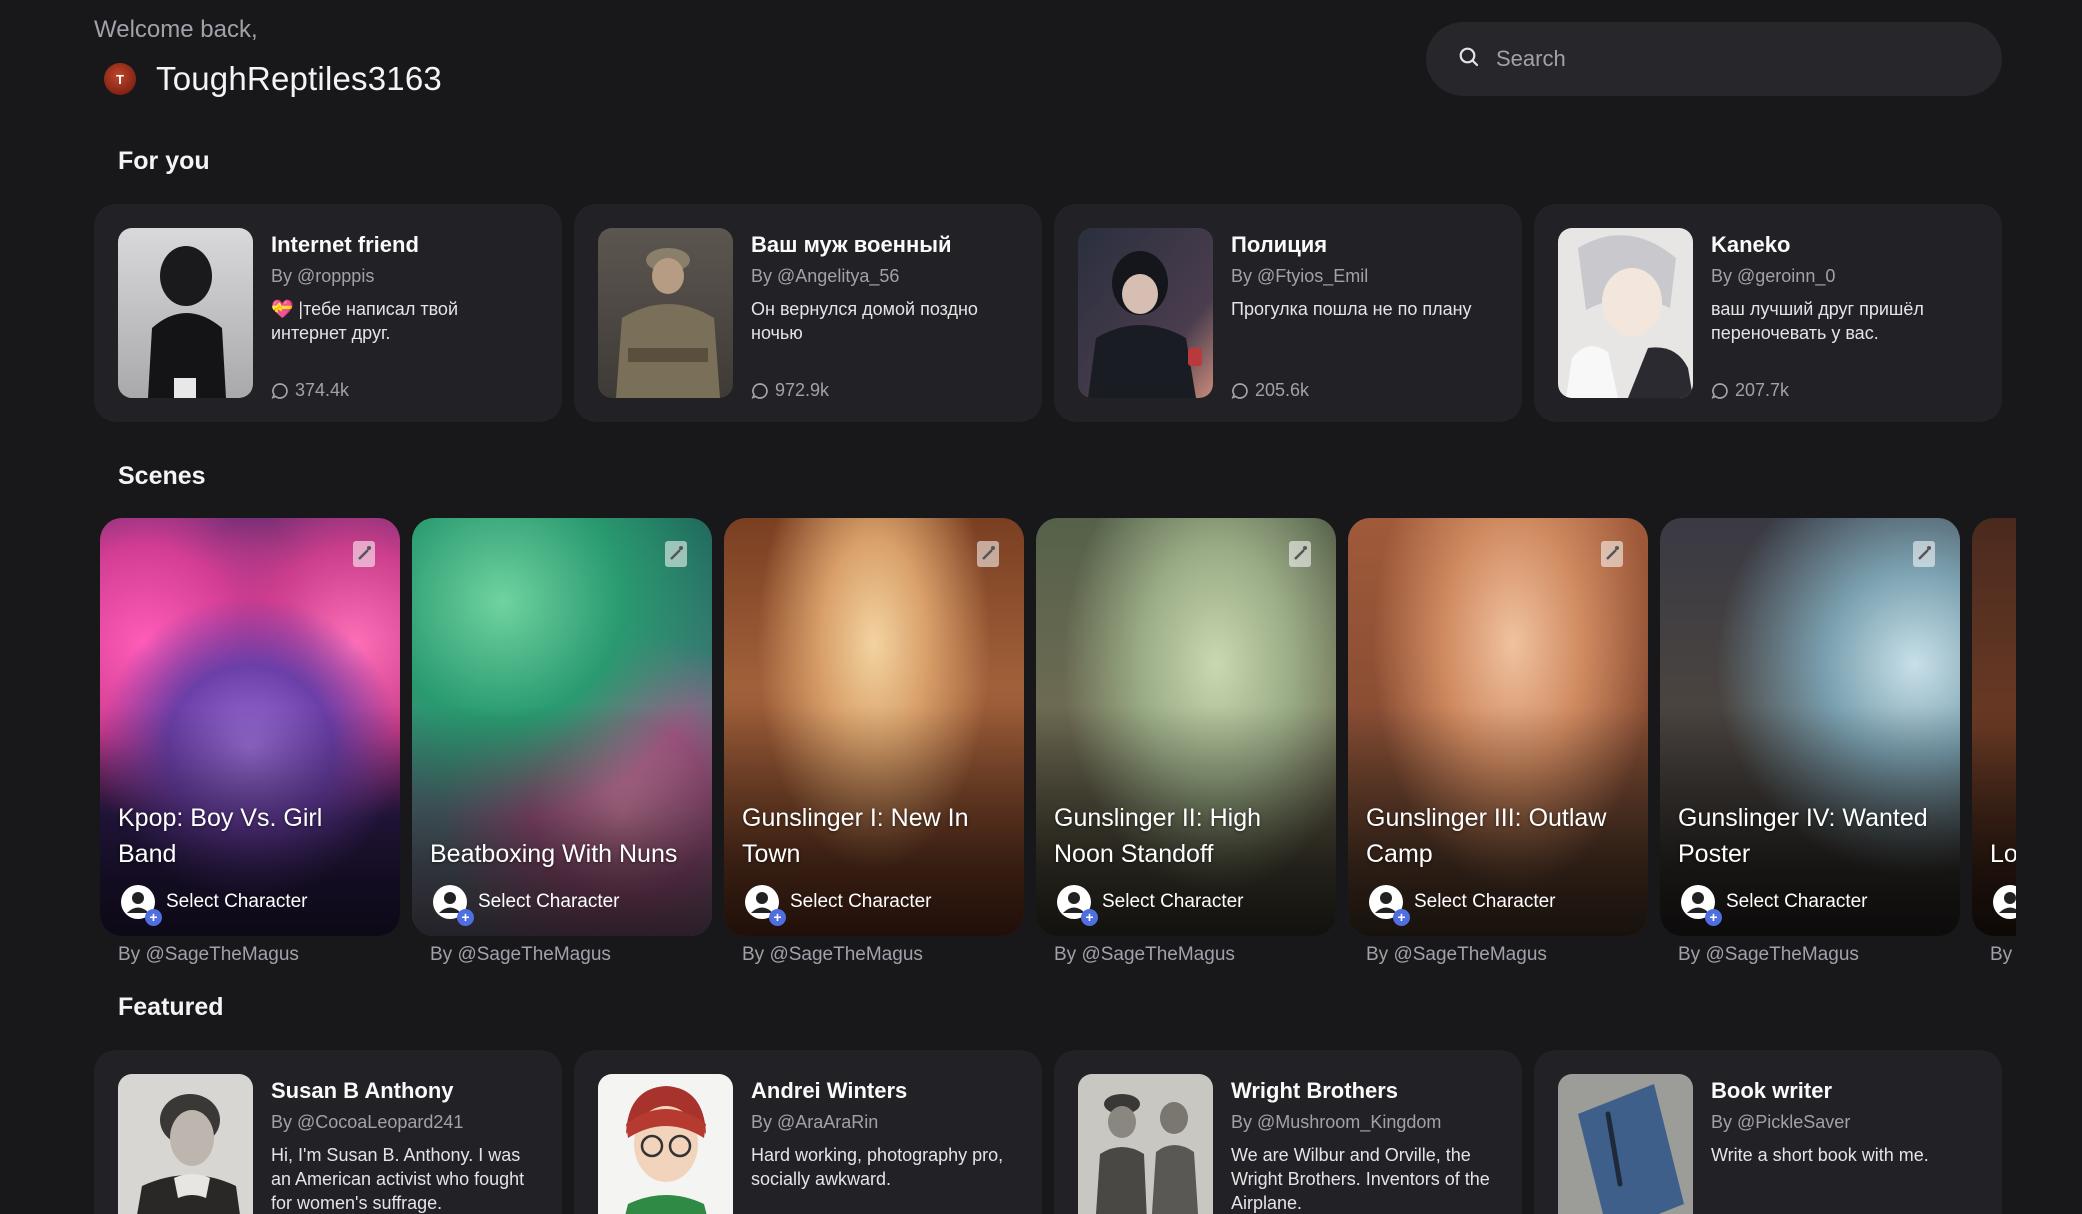  What do you see at coordinates (802, 390) in the screenshot?
I see `chat-count-value: 972.9k` at bounding box center [802, 390].